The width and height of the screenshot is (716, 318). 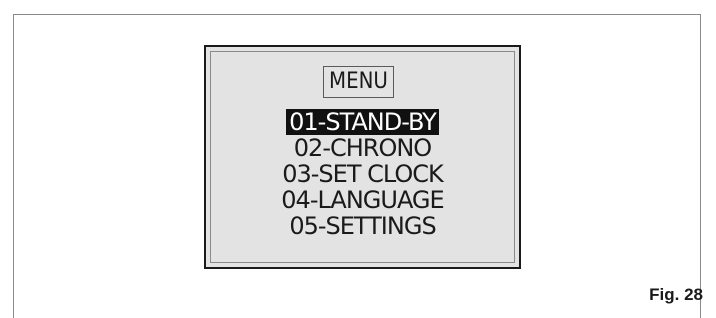 What do you see at coordinates (676, 294) in the screenshot?
I see `figure-label: Fig. 28` at bounding box center [676, 294].